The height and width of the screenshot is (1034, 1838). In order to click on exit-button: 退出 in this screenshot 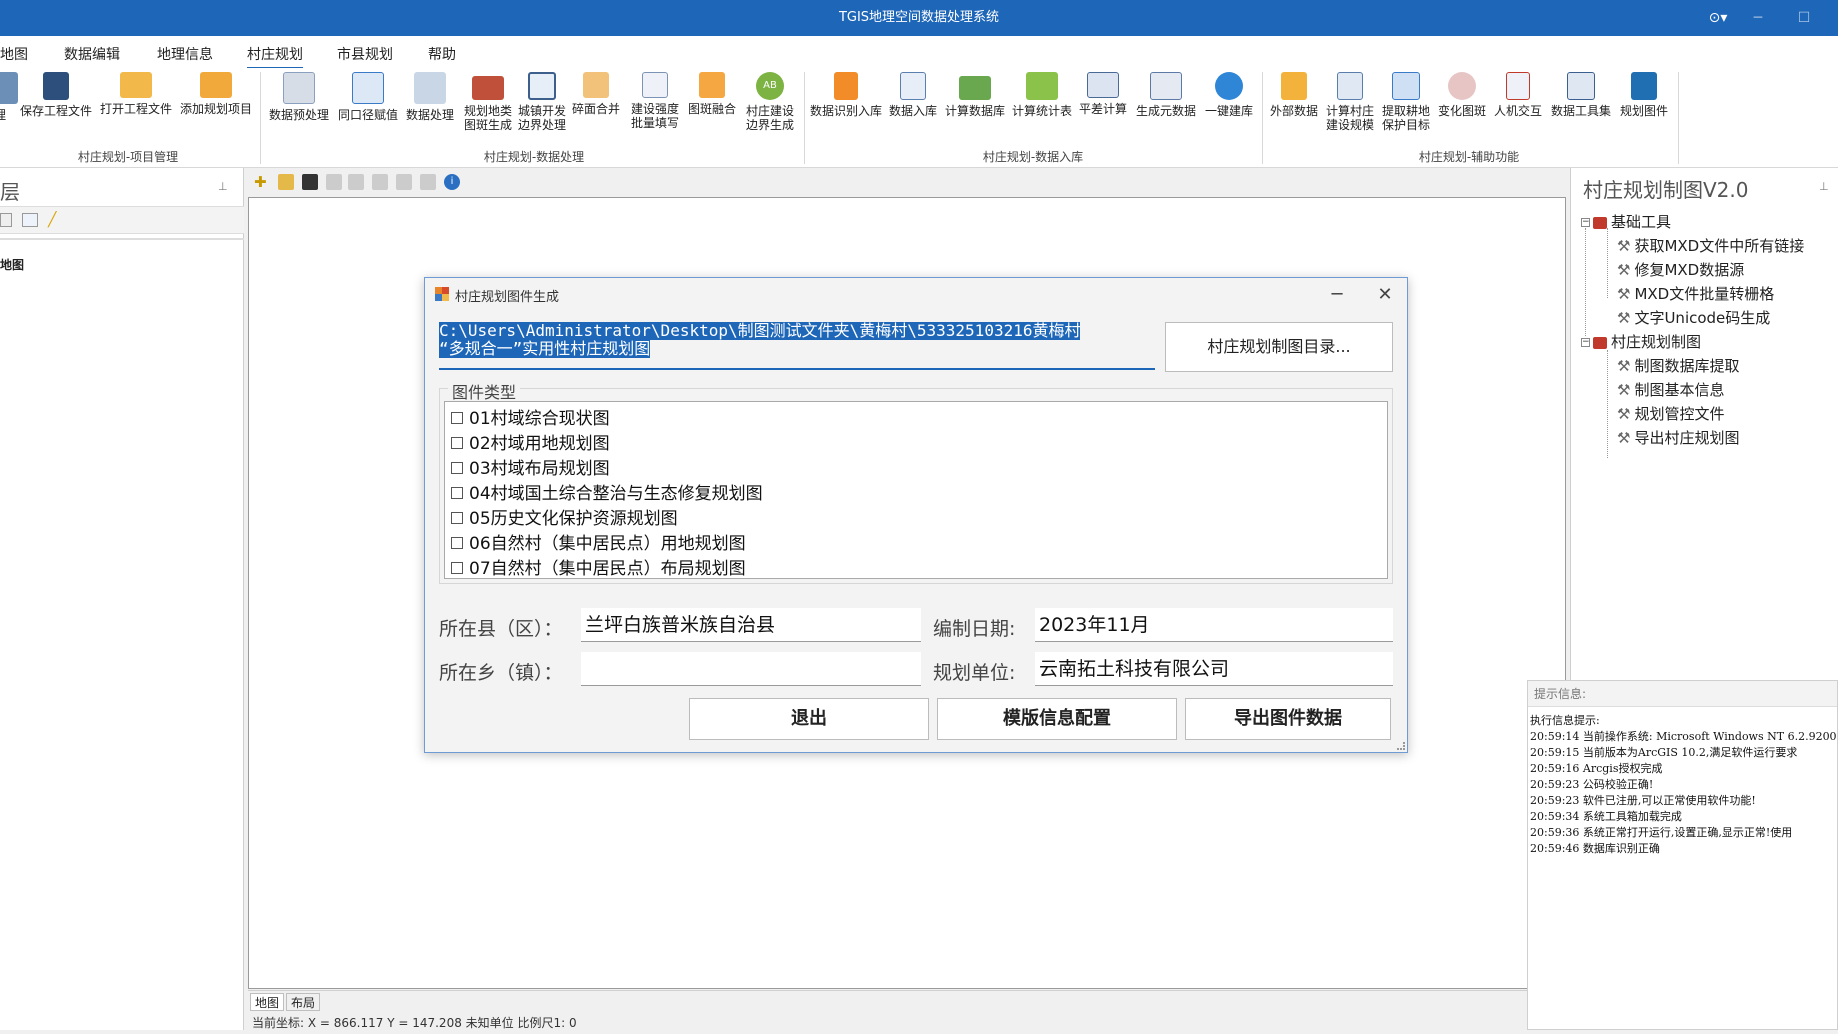, I will do `click(809, 719)`.